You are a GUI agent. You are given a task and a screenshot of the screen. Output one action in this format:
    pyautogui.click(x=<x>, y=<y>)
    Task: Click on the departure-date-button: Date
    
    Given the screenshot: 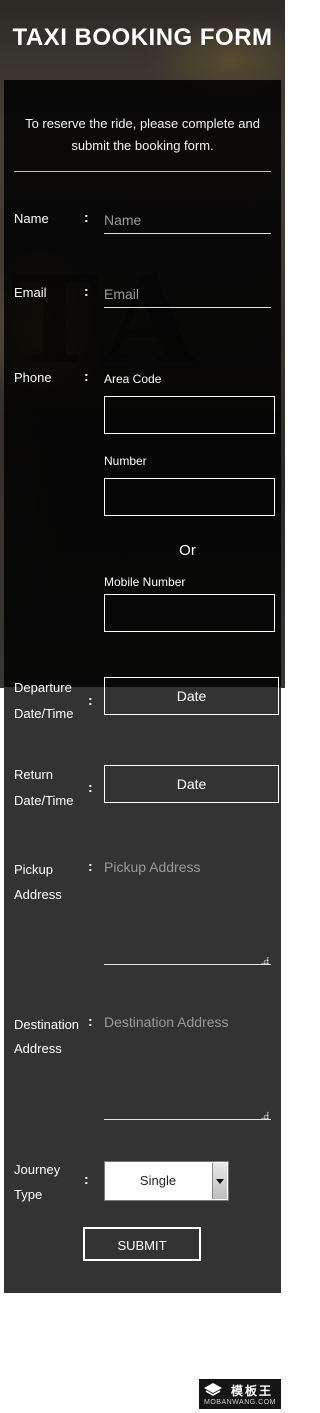 What is the action you would take?
    pyautogui.click(x=191, y=696)
    